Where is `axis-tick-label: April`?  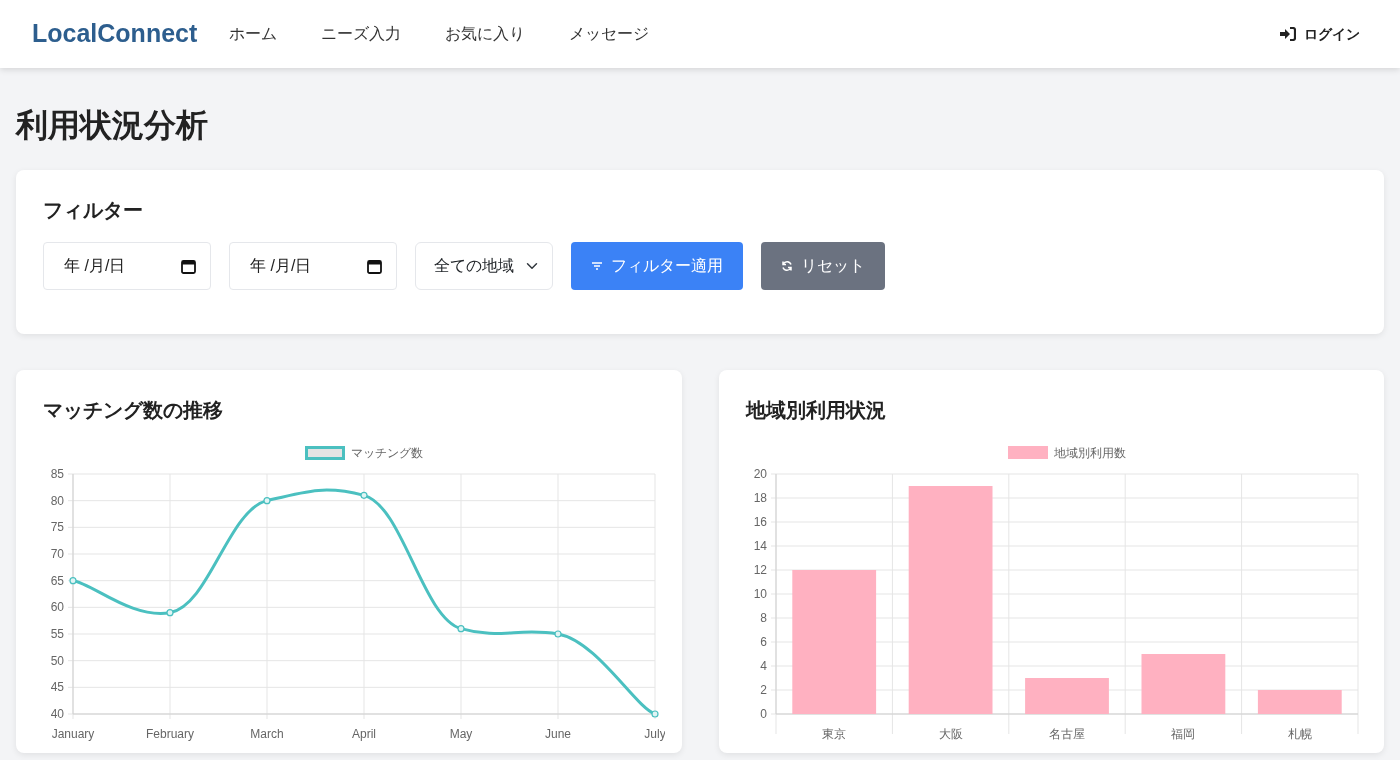
axis-tick-label: April is located at coordinates (364, 734).